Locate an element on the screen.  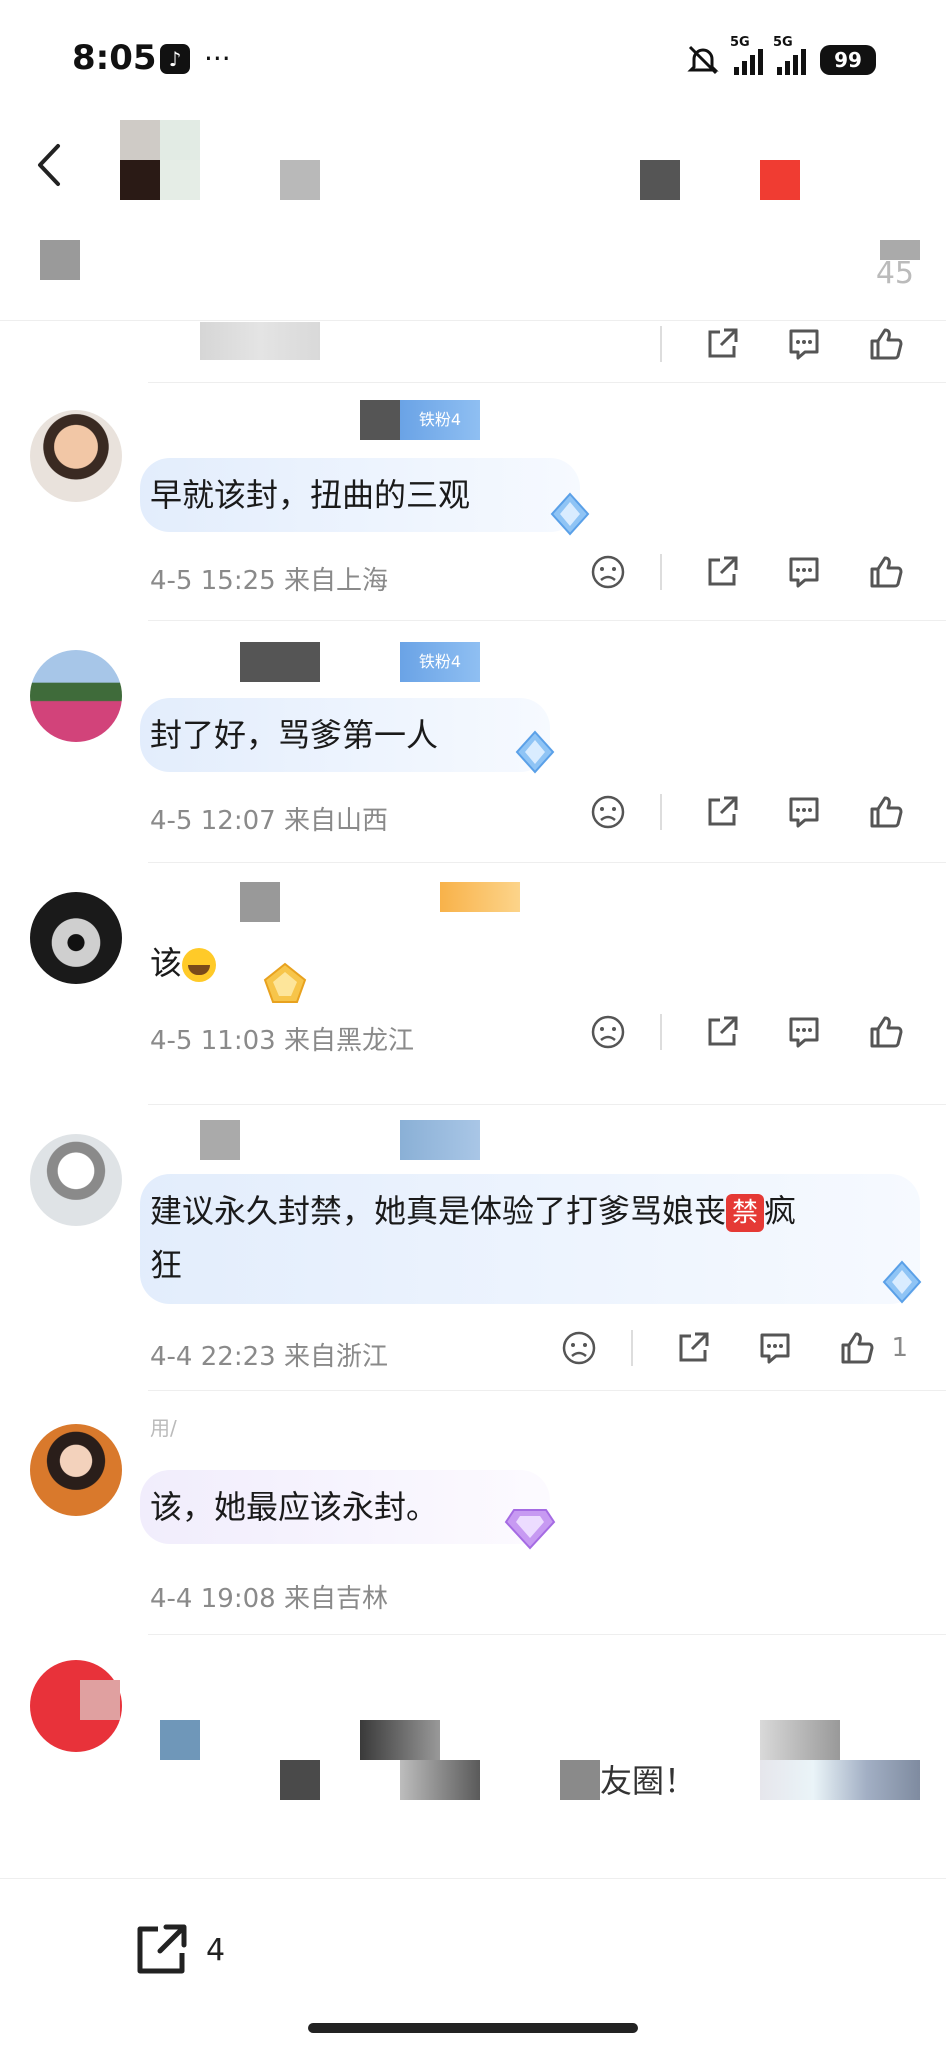
comment-item: 铁粉4 早就该封，扭曲的三观 4-5 15:25 来自上海 is located at coordinates (473, 515).